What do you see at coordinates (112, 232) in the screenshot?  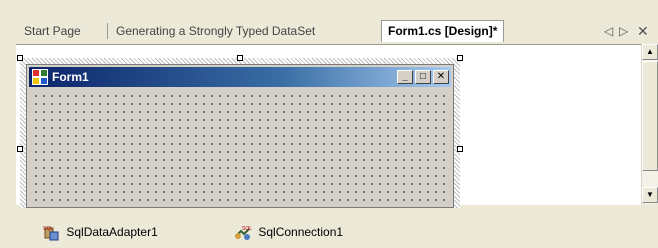 I see `tray-item-label: SqlDataAdapter1` at bounding box center [112, 232].